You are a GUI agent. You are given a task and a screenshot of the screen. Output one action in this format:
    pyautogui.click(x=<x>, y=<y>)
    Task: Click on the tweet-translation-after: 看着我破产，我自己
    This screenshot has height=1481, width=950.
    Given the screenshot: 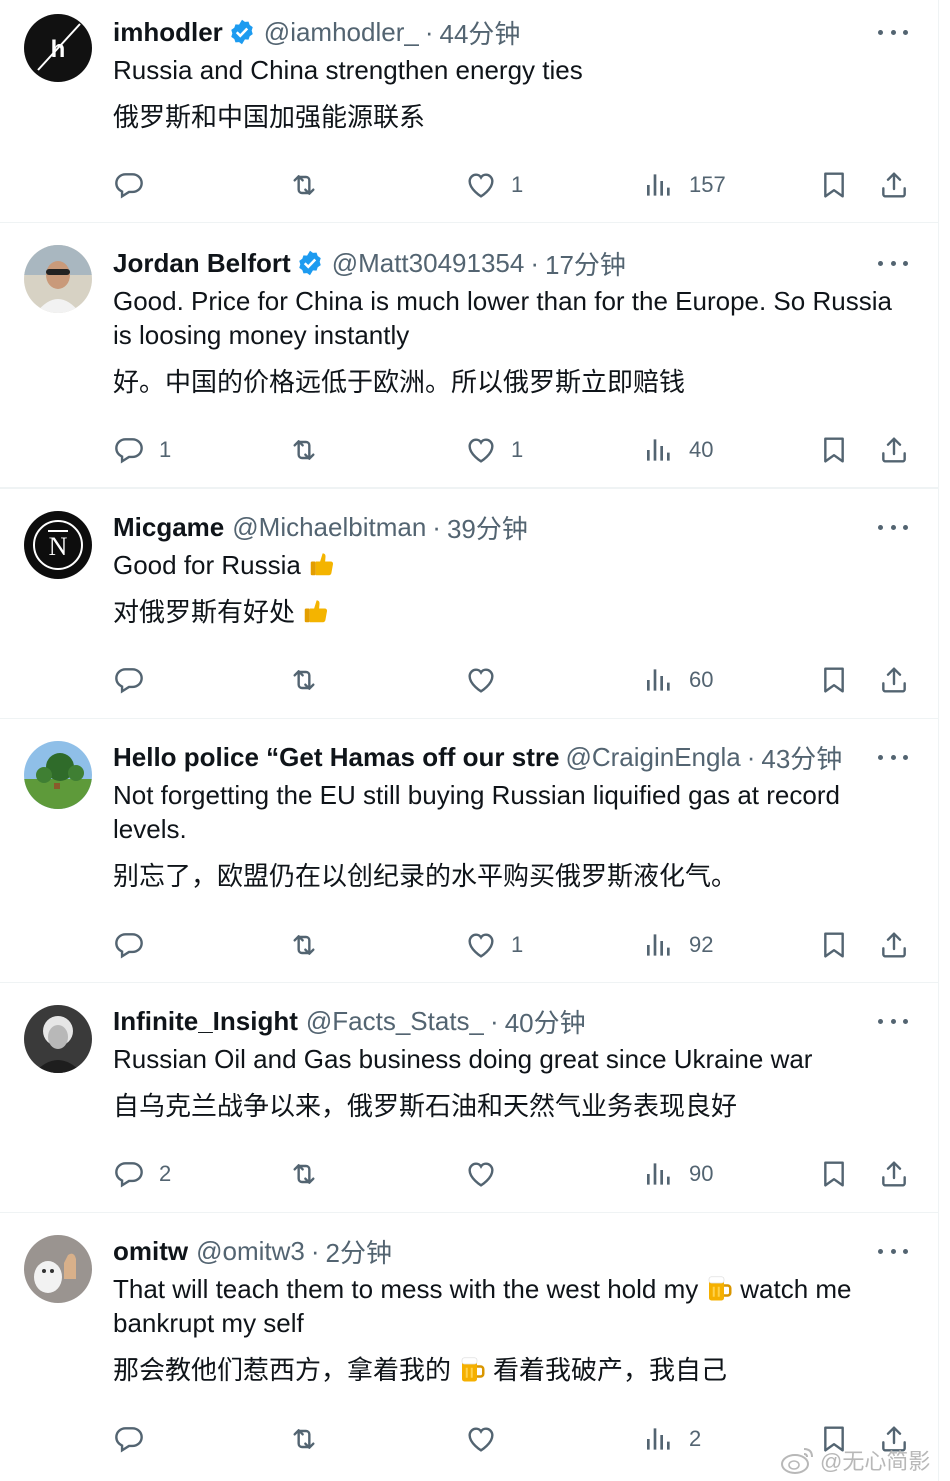 What is the action you would take?
    pyautogui.click(x=610, y=1370)
    